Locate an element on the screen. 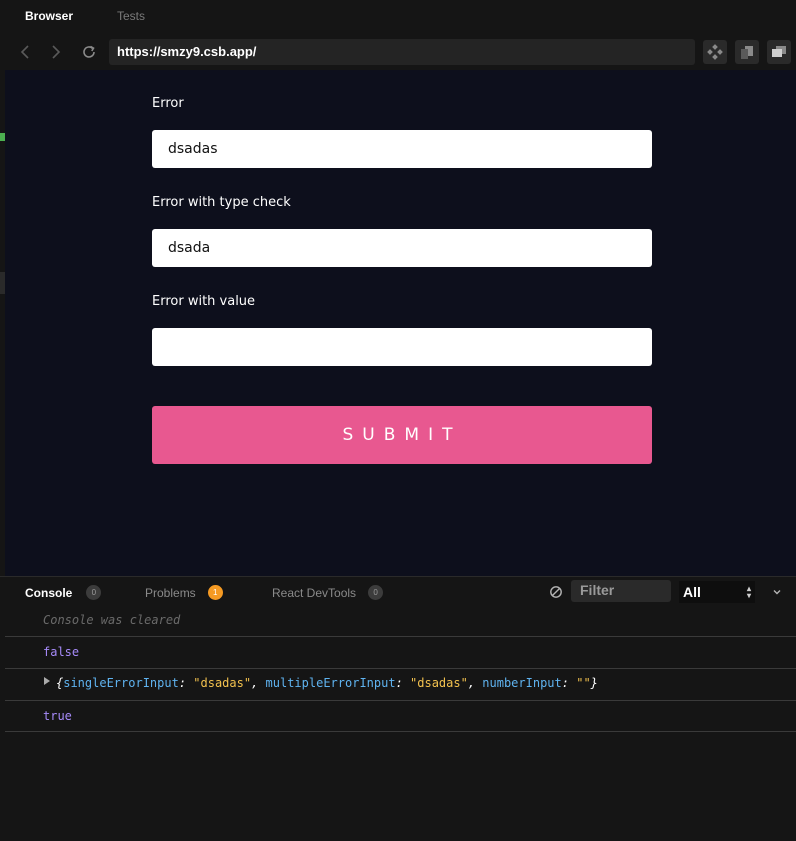  object-key: numberInput is located at coordinates (522, 683).